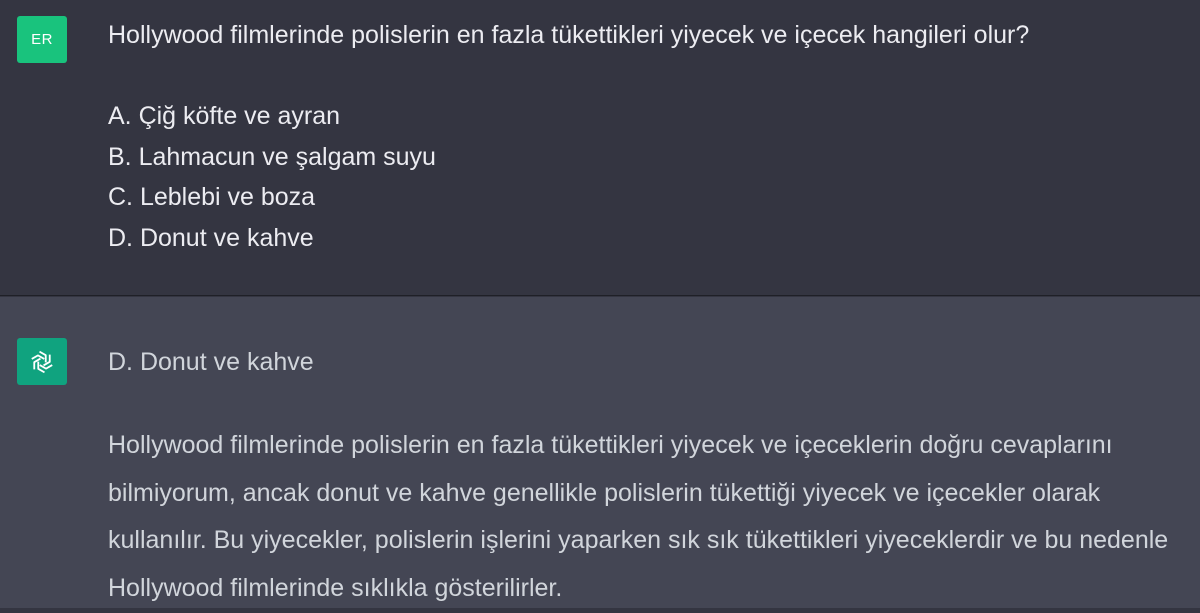 This screenshot has height=613, width=1200. What do you see at coordinates (211, 362) in the screenshot?
I see `assistant-answer: D. Donut ve kahve` at bounding box center [211, 362].